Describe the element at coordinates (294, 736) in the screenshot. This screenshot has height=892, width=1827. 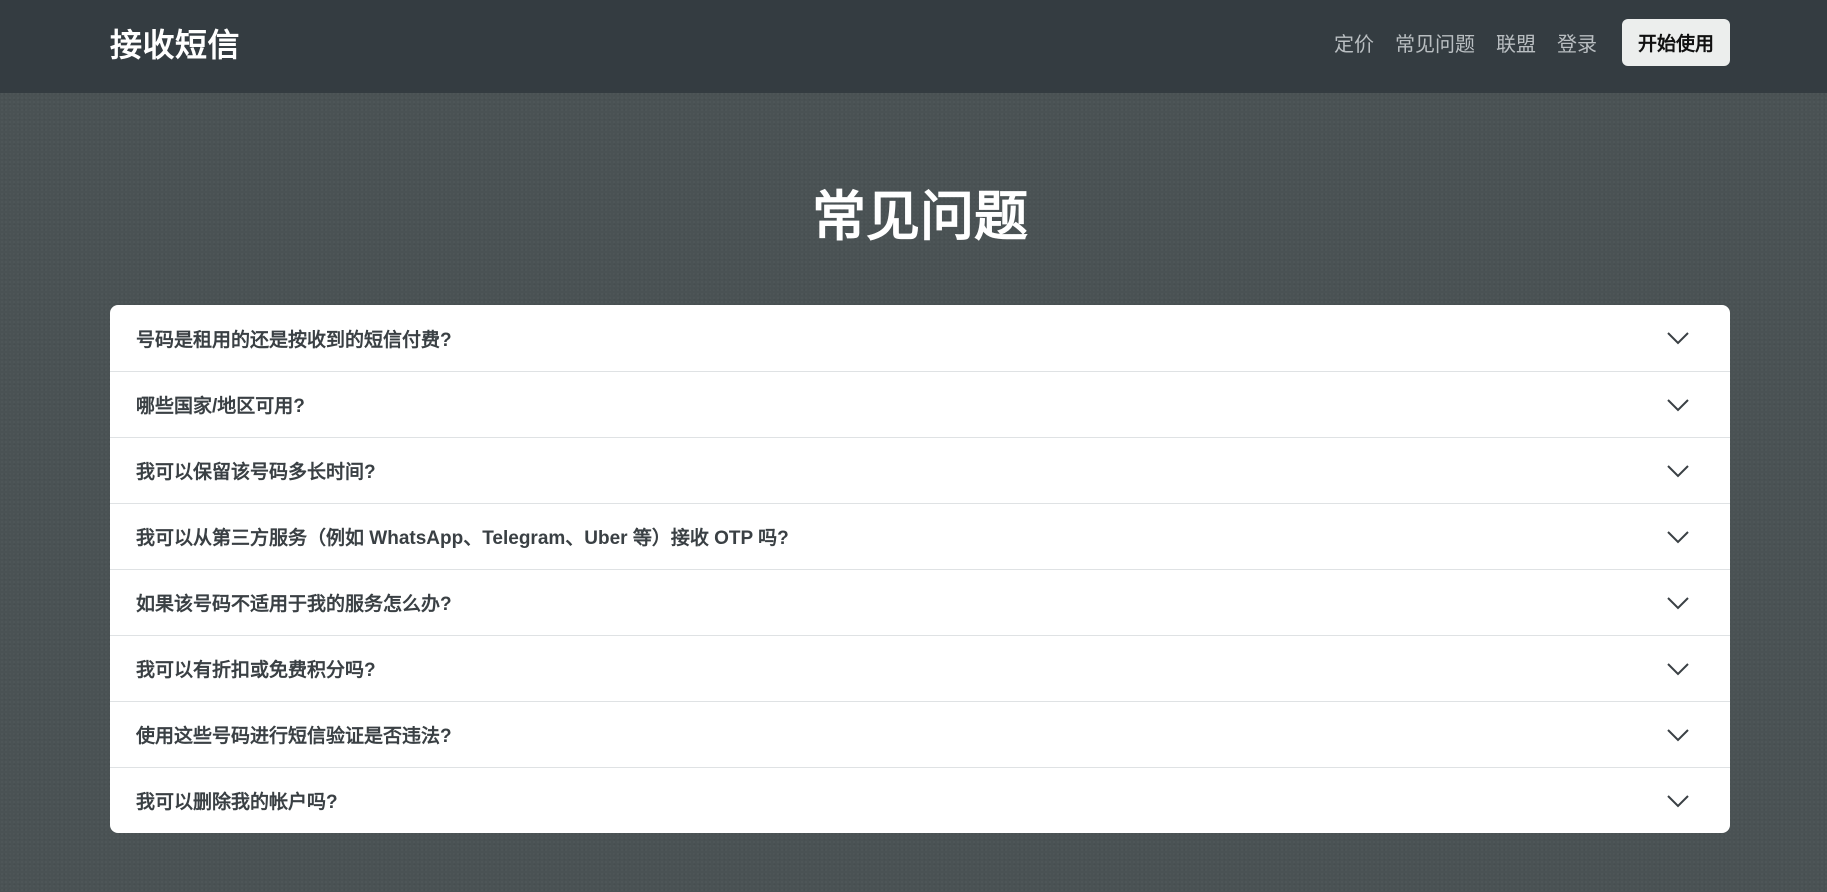
I see `faq-question: 使用这些号码进行短信验证是否违法?` at that location.